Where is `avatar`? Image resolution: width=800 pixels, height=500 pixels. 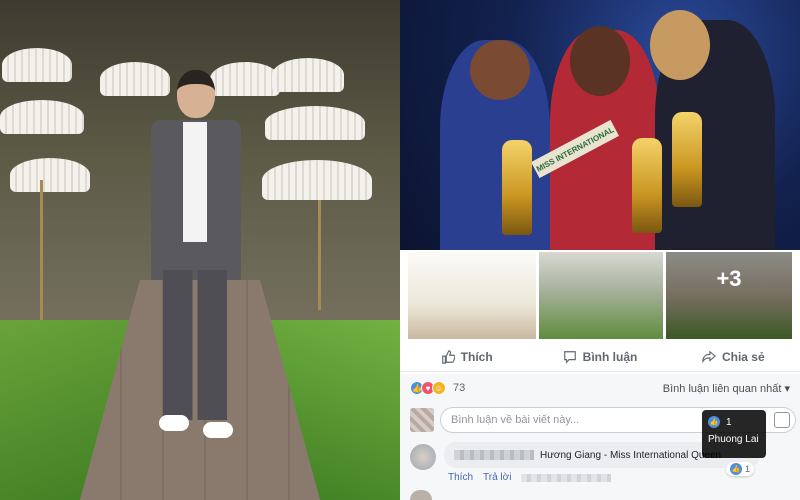 avatar is located at coordinates (422, 420).